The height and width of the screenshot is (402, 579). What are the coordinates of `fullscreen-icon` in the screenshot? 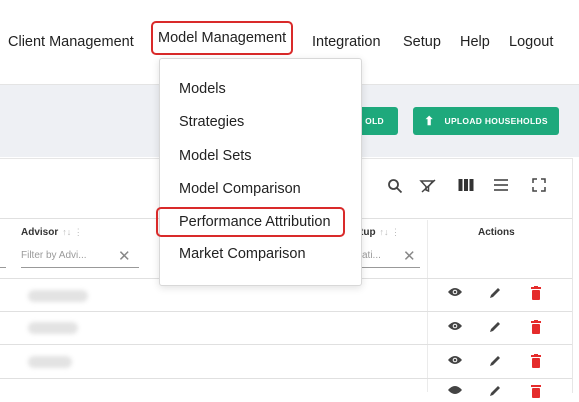 It's located at (539, 187).